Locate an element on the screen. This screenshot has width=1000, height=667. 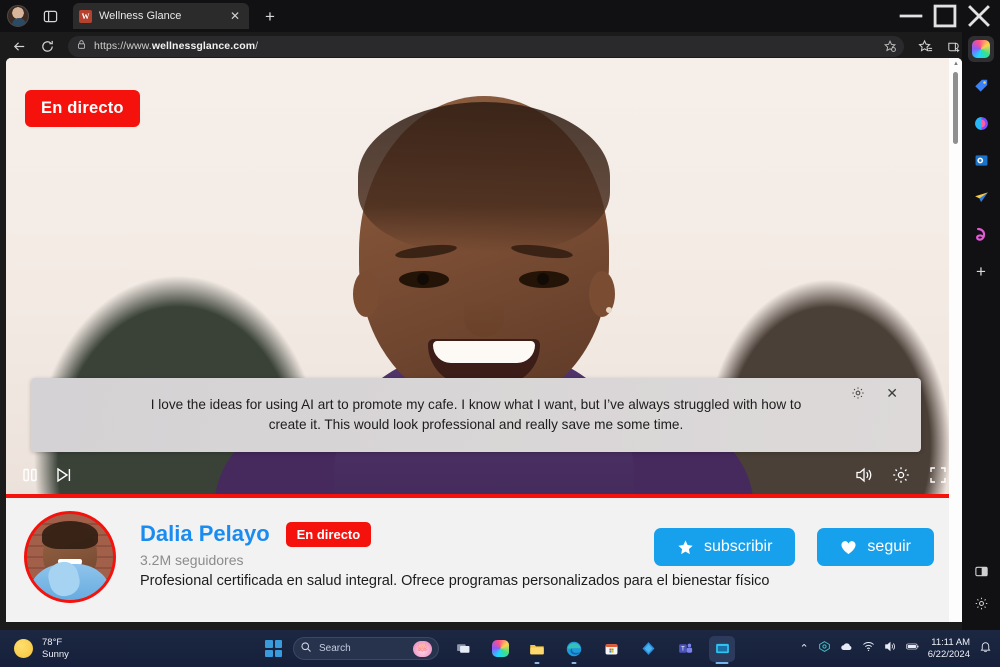
taskbar-app-file-explorer is located at coordinates (537, 650).